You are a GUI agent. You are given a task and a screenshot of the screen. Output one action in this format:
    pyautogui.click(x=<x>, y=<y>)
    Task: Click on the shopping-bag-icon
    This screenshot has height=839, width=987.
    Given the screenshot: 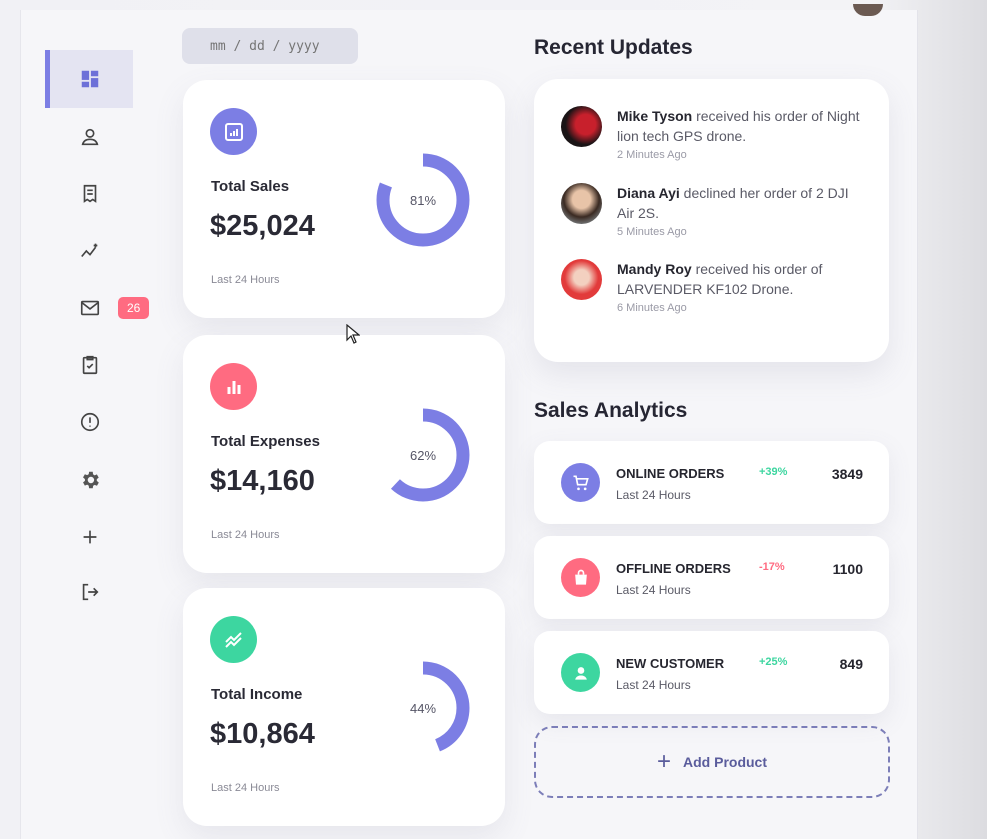 What is the action you would take?
    pyautogui.click(x=580, y=577)
    